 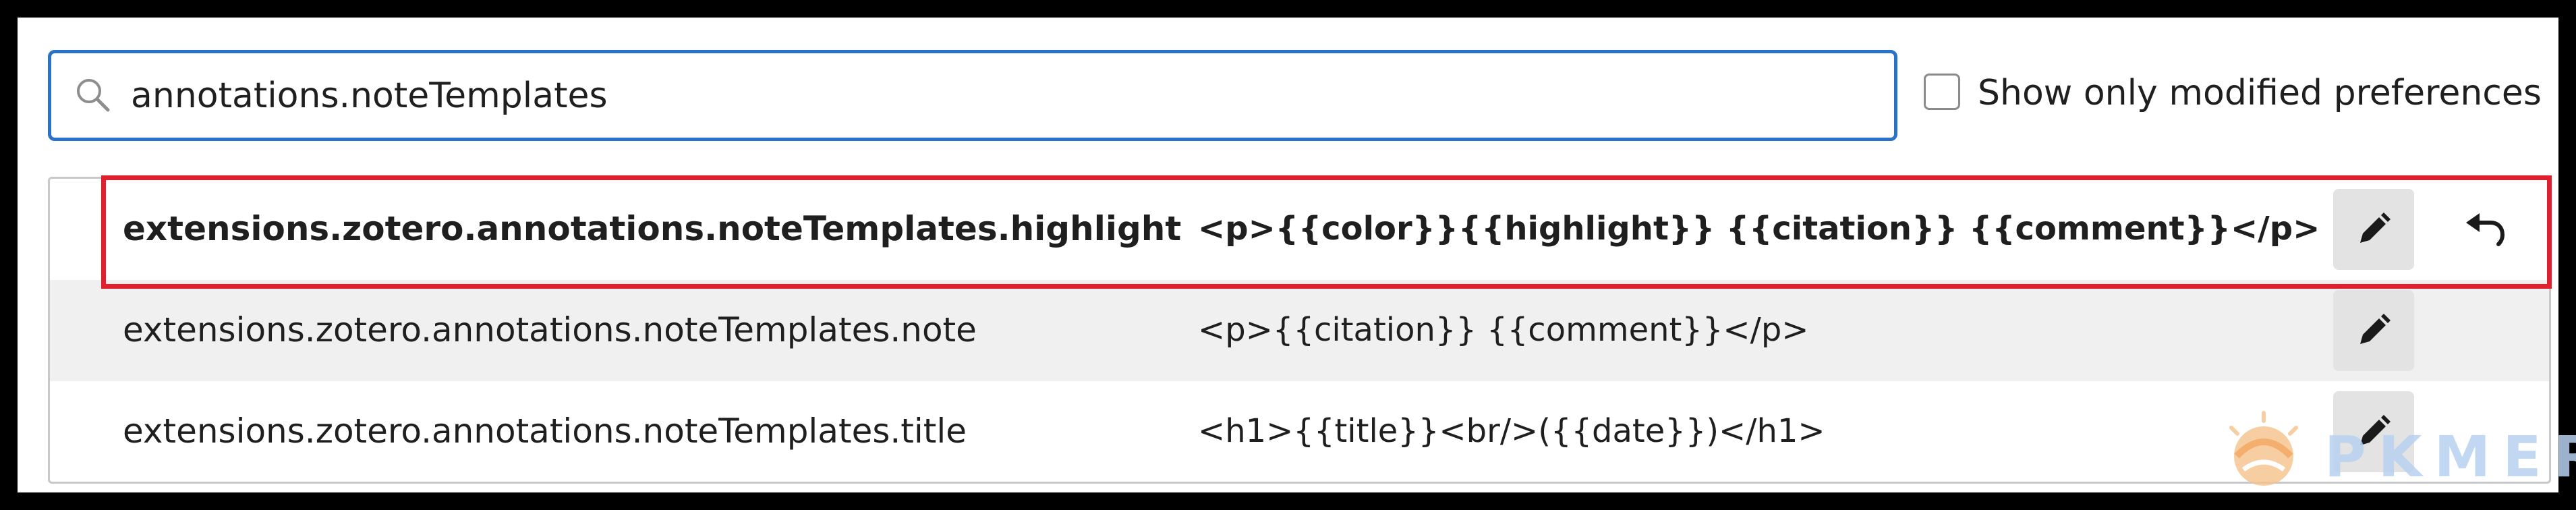 I want to click on pref-value: <h1>{{title}}<br/>({{date}})</h1>, so click(x=1511, y=431).